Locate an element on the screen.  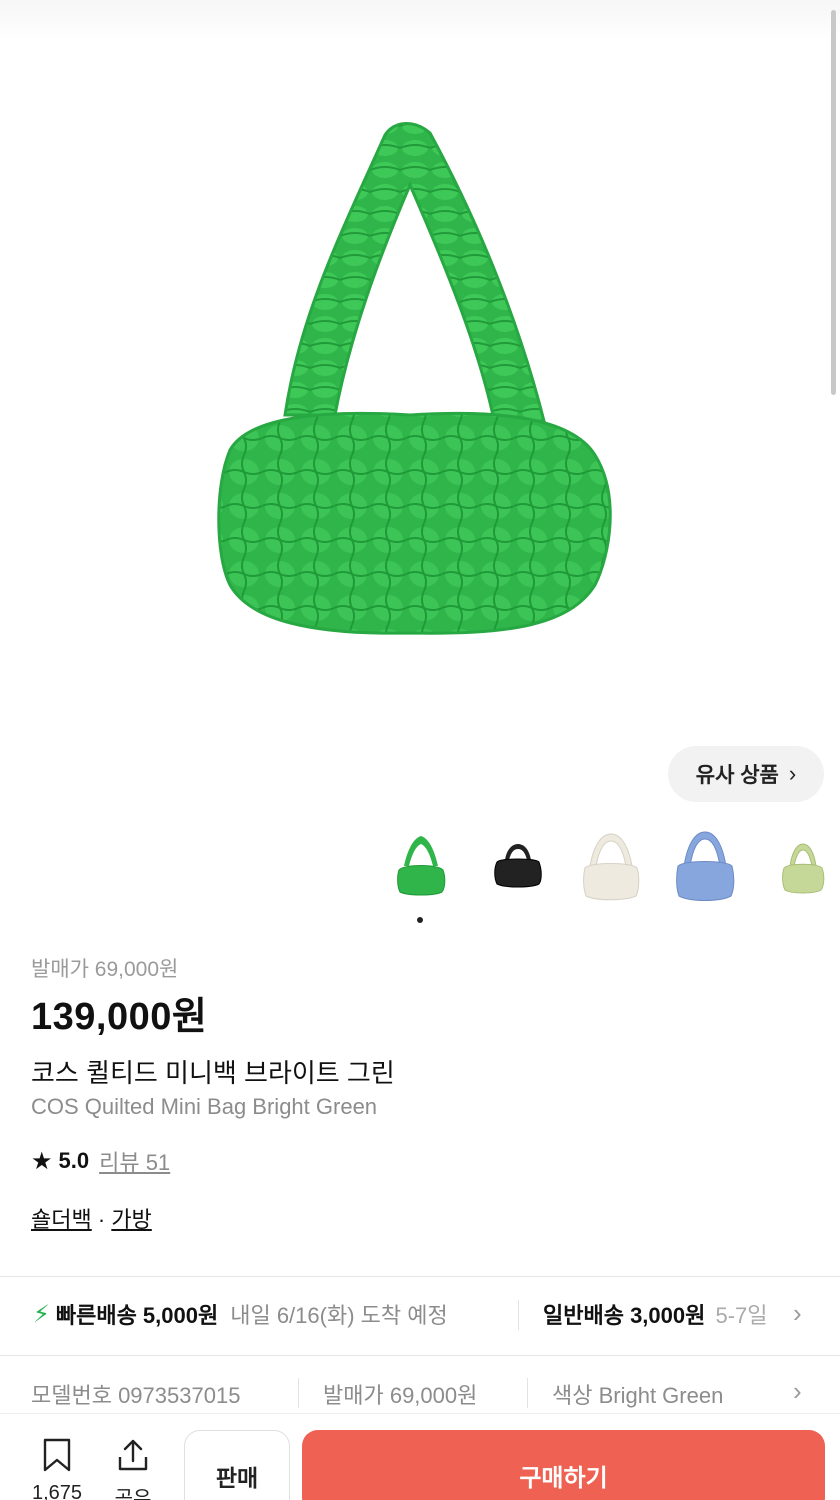
share-icon is located at coordinates (133, 1455).